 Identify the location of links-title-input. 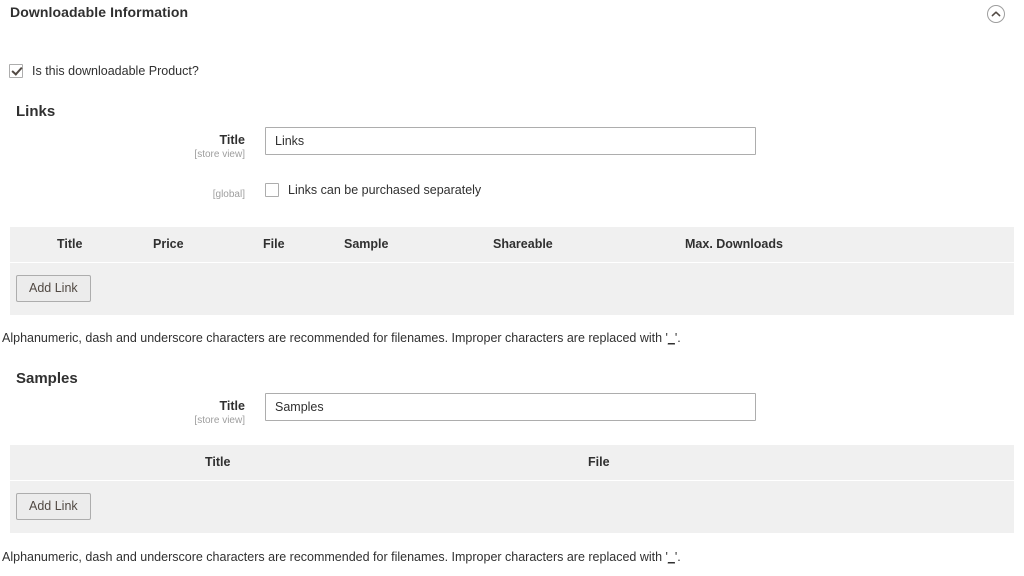
(510, 141).